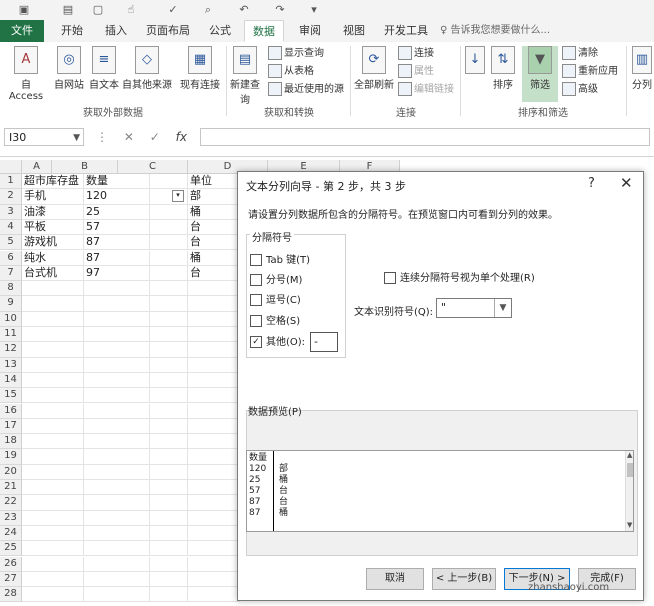 The image size is (654, 606). Describe the element at coordinates (11, 258) in the screenshot. I see `row-header: 6` at that location.